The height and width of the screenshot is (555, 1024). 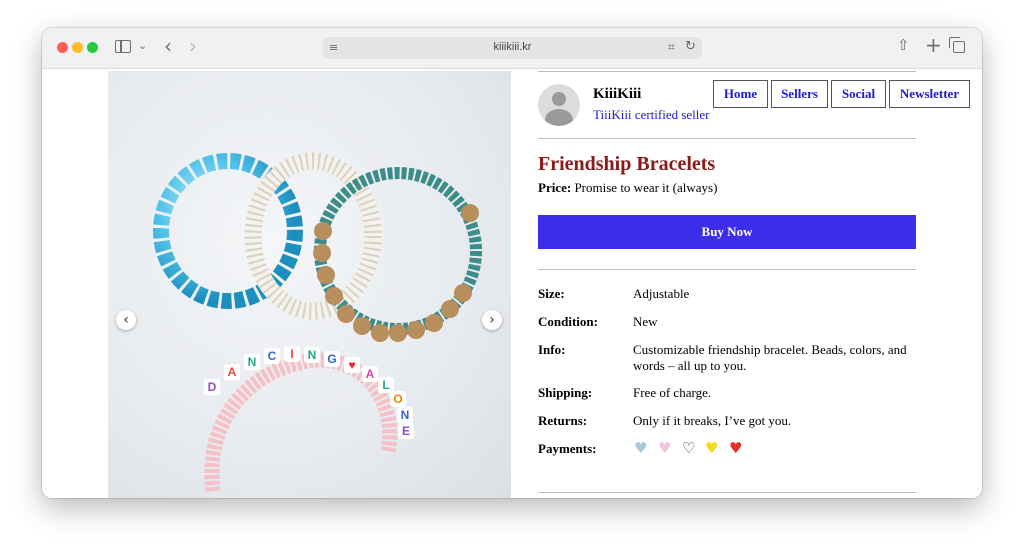 What do you see at coordinates (858, 94) in the screenshot?
I see `nav-social-button: Social` at bounding box center [858, 94].